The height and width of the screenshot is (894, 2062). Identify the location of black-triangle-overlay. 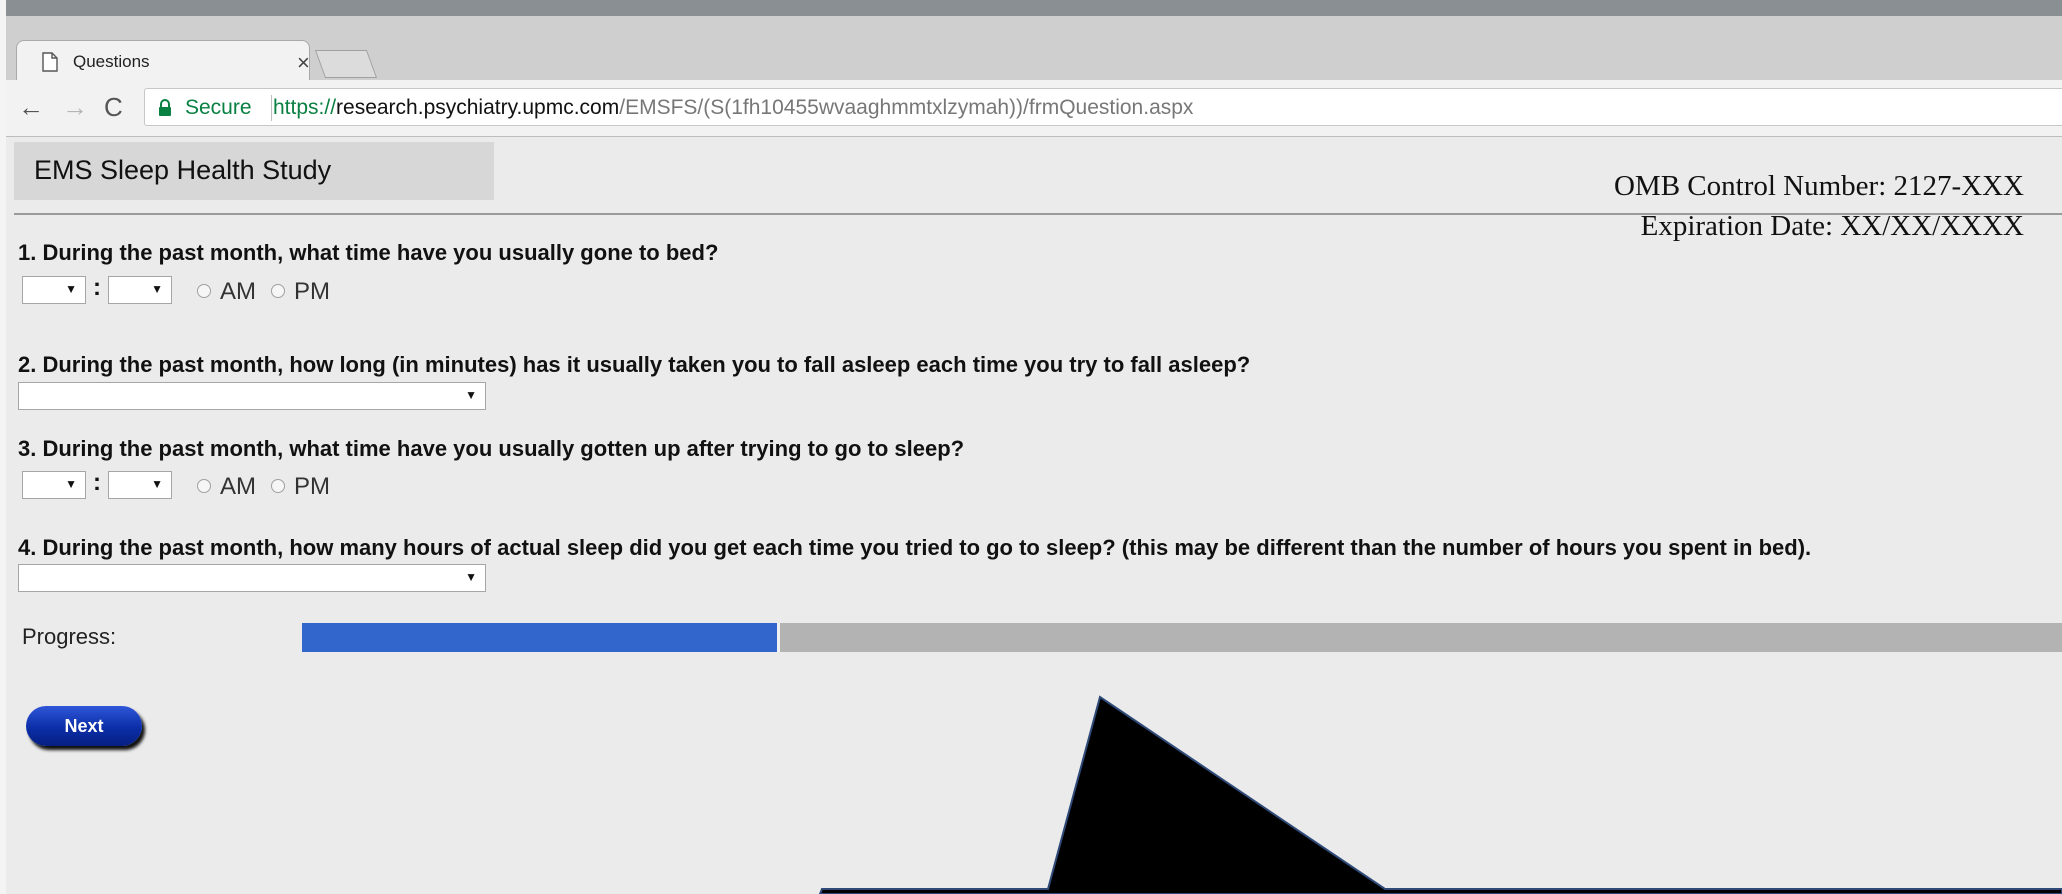
(1440, 794).